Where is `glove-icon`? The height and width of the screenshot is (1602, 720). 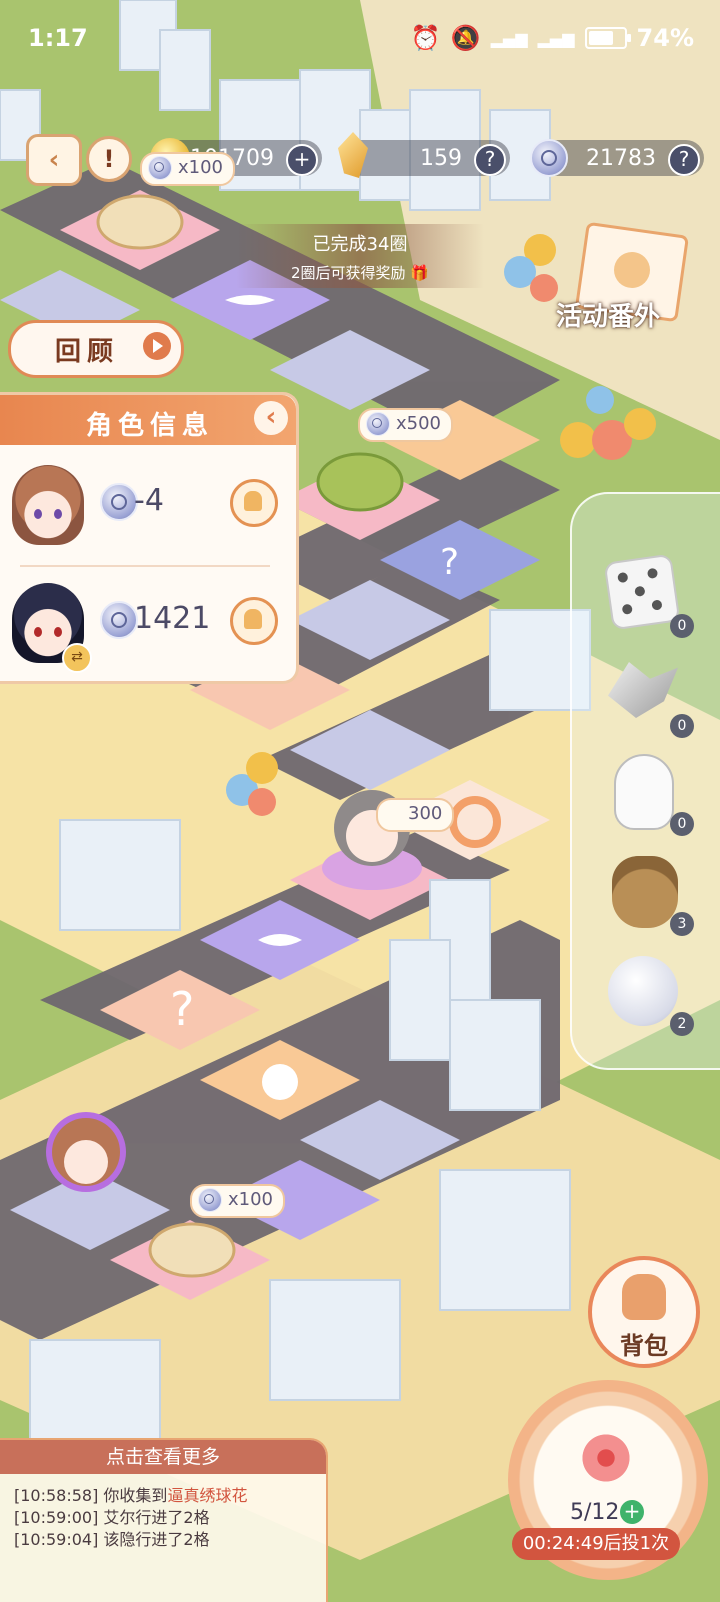
glove-icon is located at coordinates (644, 792).